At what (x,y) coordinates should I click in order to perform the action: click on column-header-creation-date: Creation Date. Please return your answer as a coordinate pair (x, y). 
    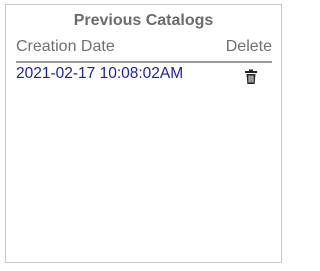
    Looking at the image, I should click on (65, 46).